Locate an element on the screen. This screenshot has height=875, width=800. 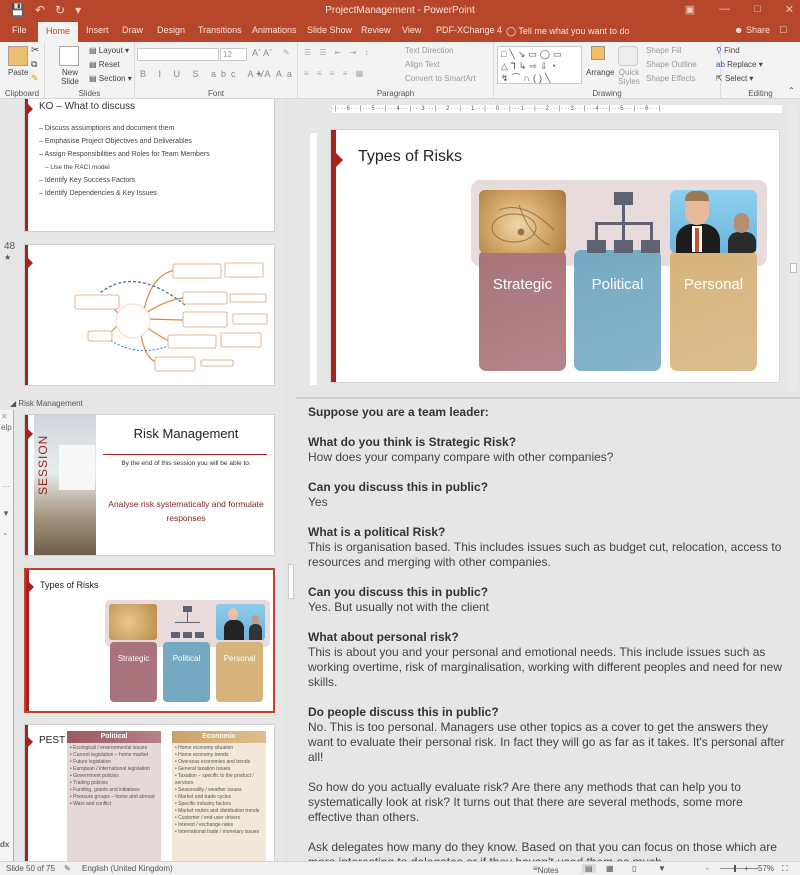
reading-view-icon: ▯ is located at coordinates (634, 868).